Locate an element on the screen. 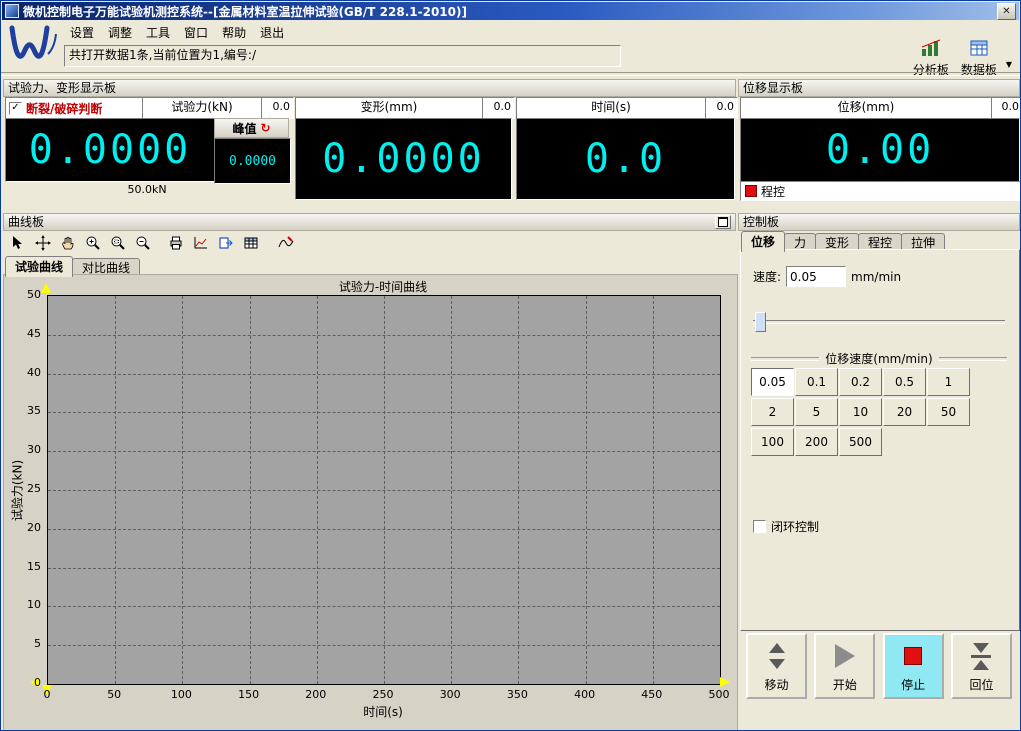  hand-icon is located at coordinates (67, 243).